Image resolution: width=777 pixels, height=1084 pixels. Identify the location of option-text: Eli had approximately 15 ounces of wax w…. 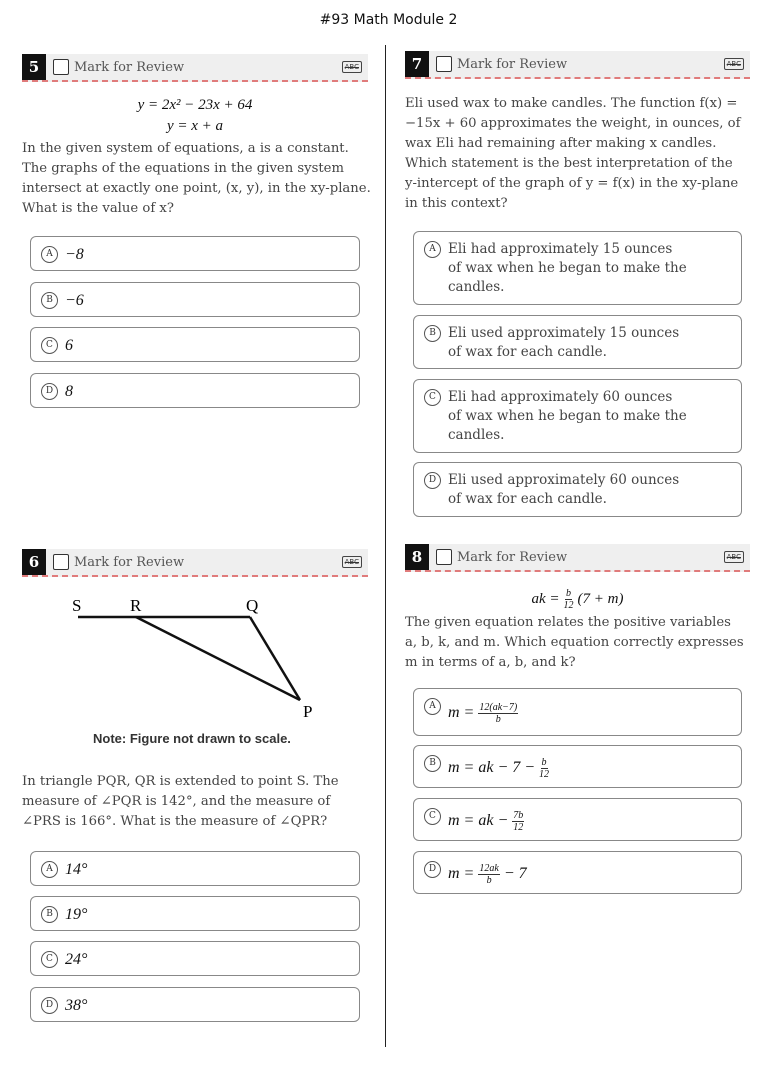
(567, 268).